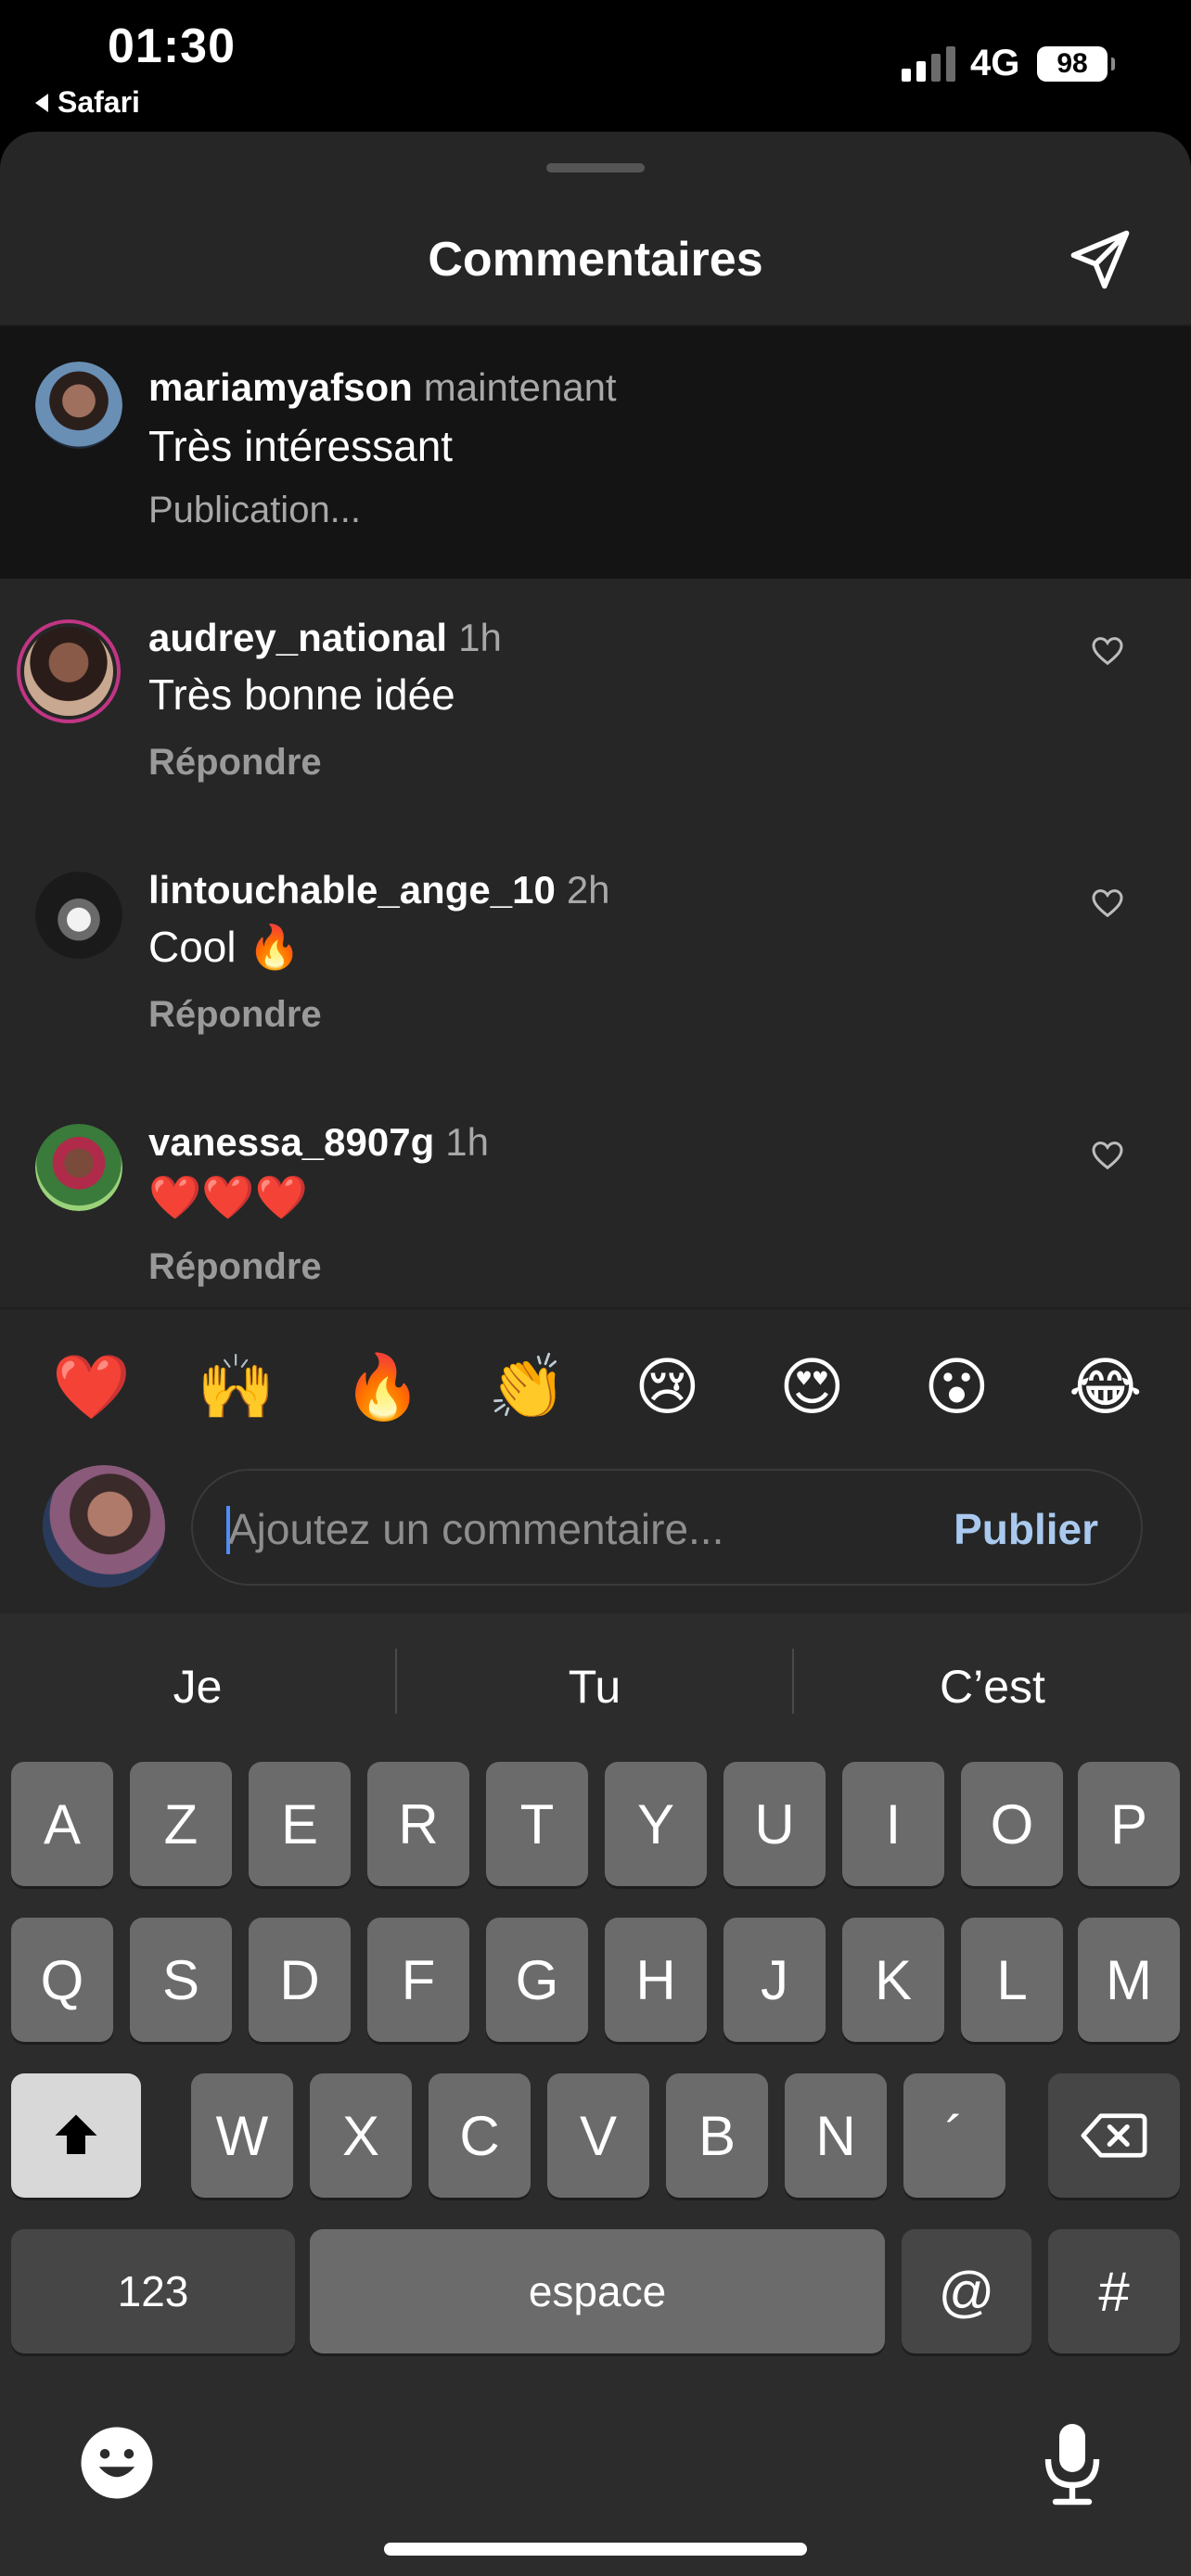  I want to click on key-v: V, so click(598, 2136).